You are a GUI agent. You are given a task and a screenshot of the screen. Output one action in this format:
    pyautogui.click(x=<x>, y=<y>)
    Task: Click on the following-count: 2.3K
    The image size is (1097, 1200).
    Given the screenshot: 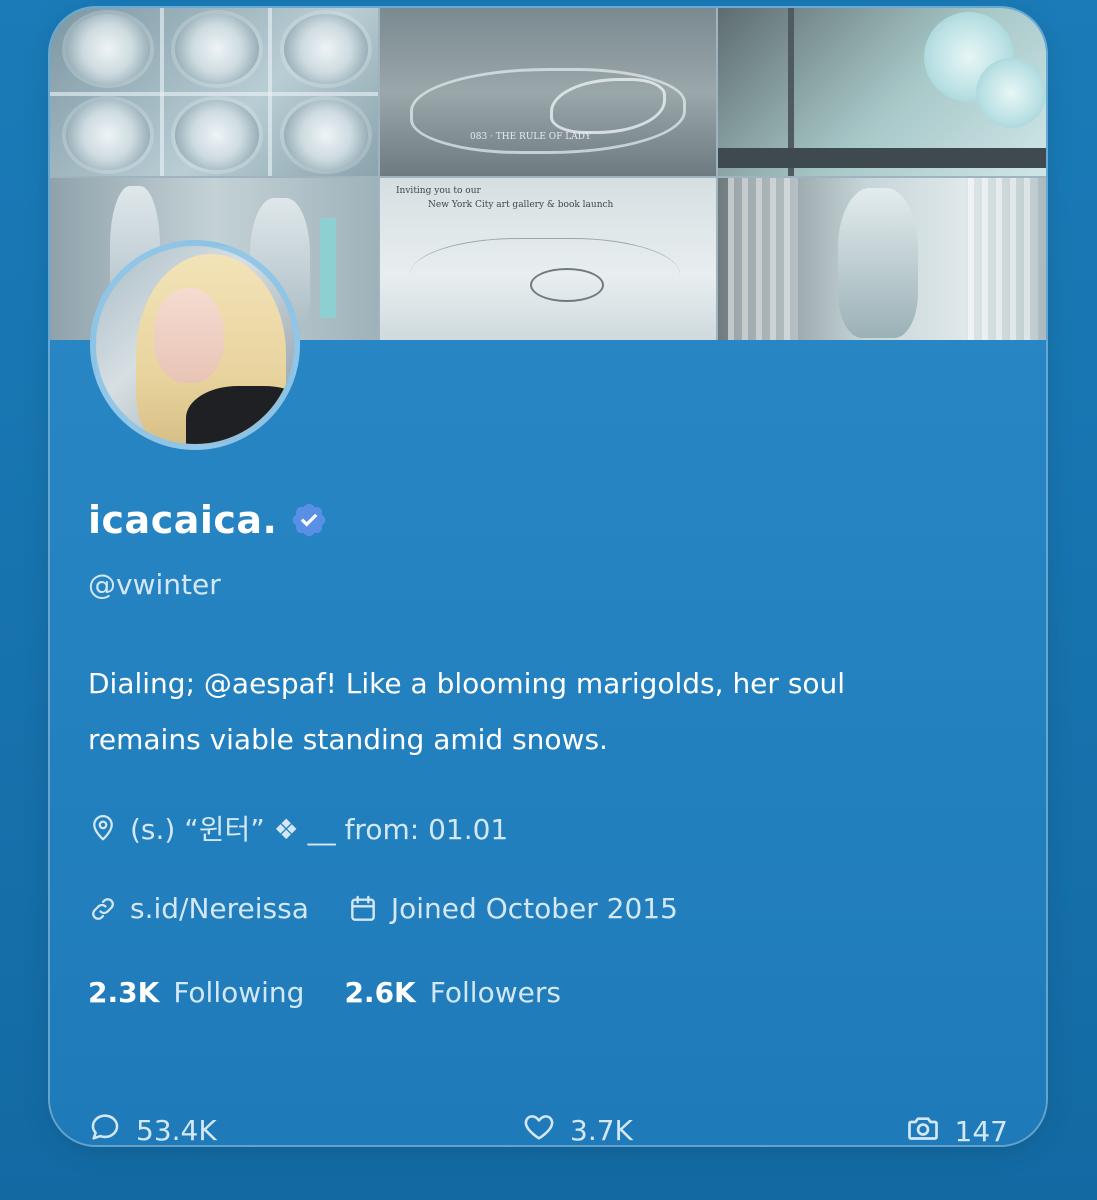 What is the action you would take?
    pyautogui.click(x=124, y=992)
    